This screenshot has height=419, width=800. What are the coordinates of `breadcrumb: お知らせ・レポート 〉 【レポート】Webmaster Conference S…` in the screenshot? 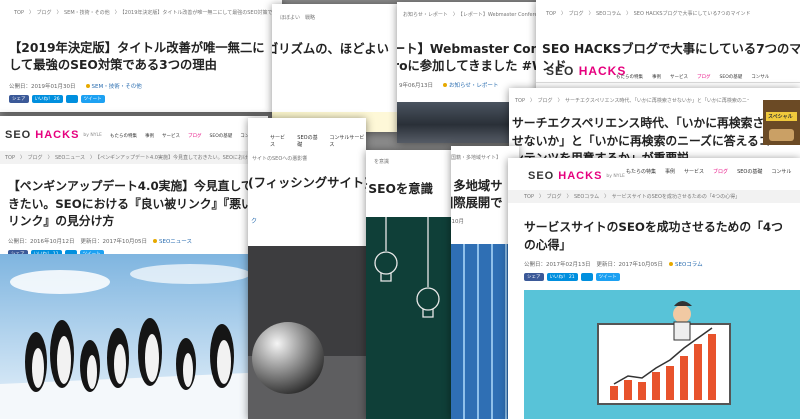 It's located at (475, 15).